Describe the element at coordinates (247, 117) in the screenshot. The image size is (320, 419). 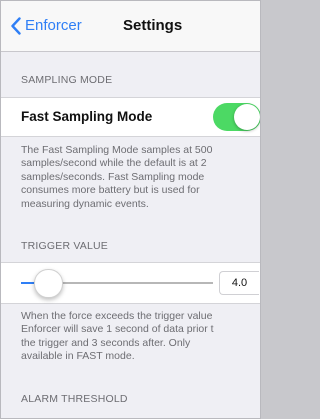
I see `toggle-knob` at that location.